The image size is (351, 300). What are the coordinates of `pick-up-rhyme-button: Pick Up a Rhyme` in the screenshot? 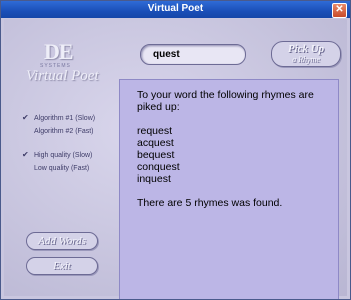 It's located at (306, 54).